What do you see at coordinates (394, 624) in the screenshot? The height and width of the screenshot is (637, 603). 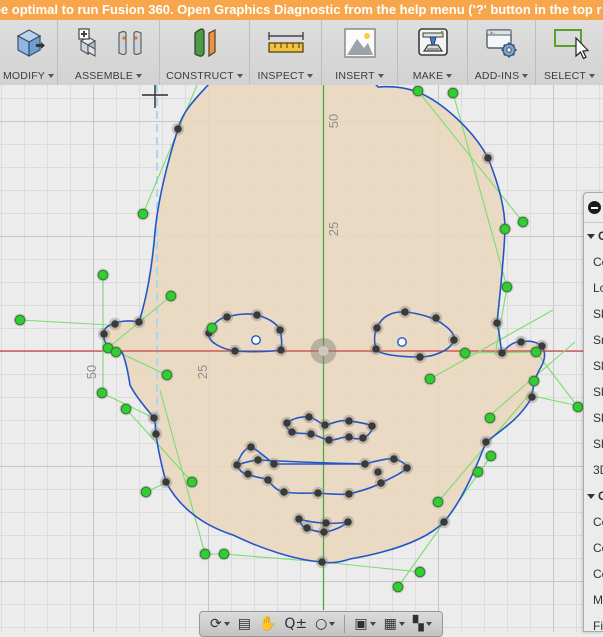 I see `grid-settings-button: ▦` at bounding box center [394, 624].